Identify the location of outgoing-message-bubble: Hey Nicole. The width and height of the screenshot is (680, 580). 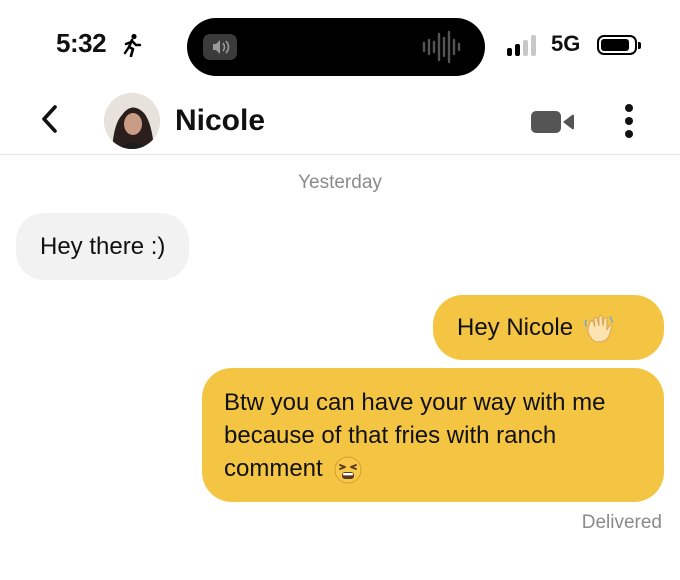
(548, 327).